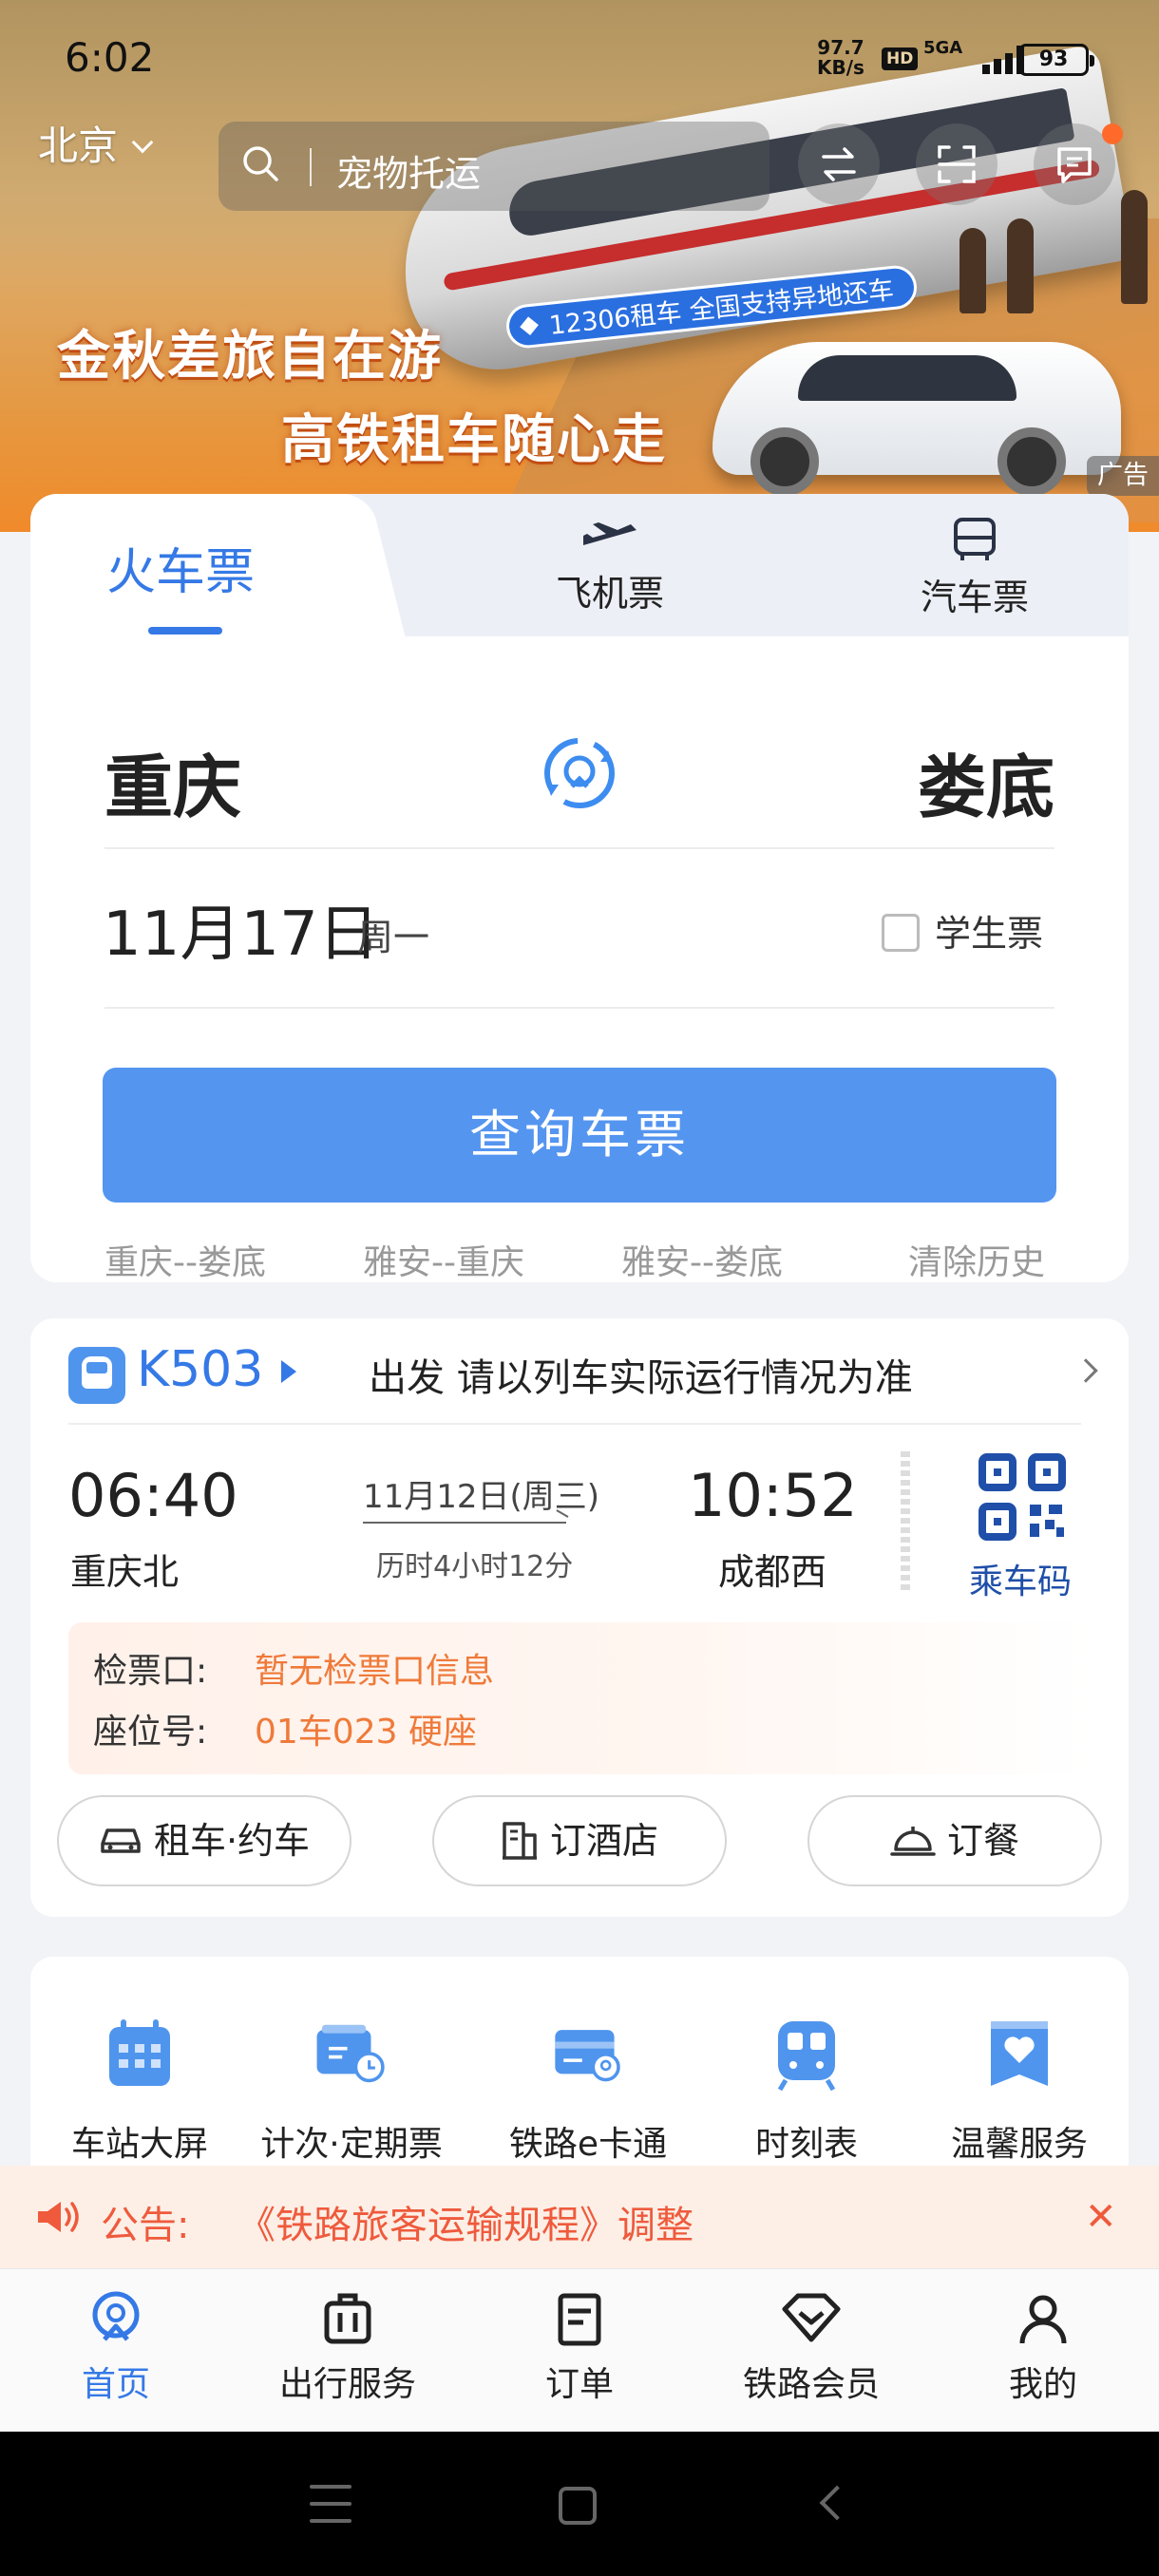  What do you see at coordinates (466, 2221) in the screenshot?
I see `announcement-text: 《铁路旅客运输规程》调整` at bounding box center [466, 2221].